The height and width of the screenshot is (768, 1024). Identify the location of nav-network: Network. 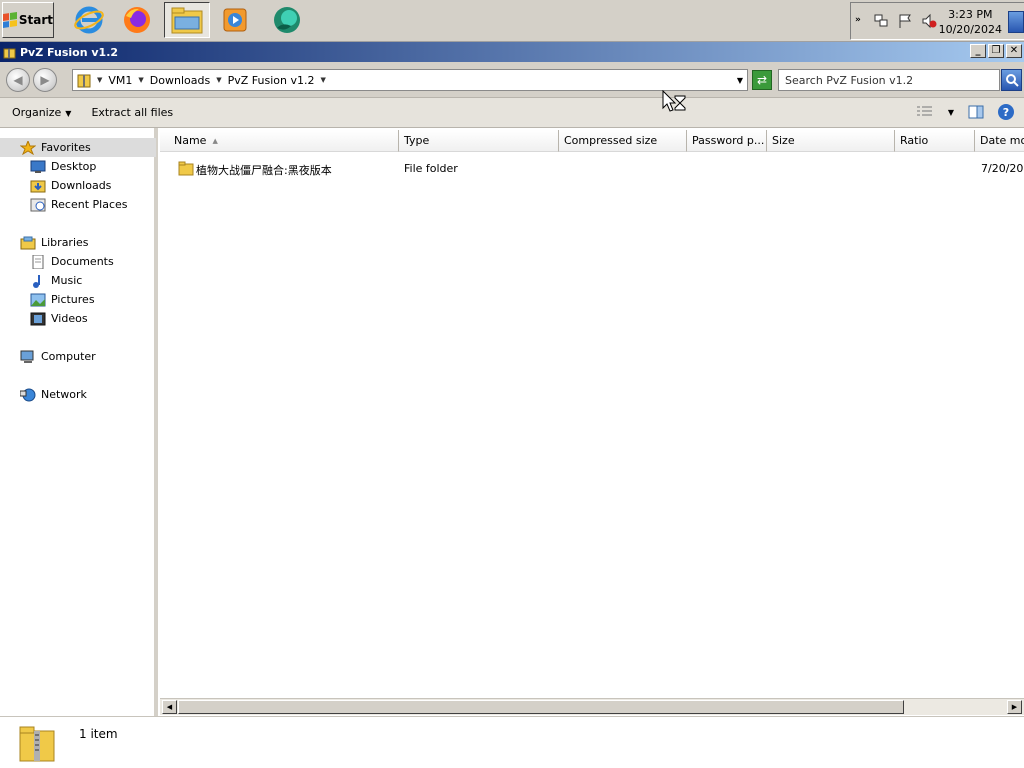
(43, 394).